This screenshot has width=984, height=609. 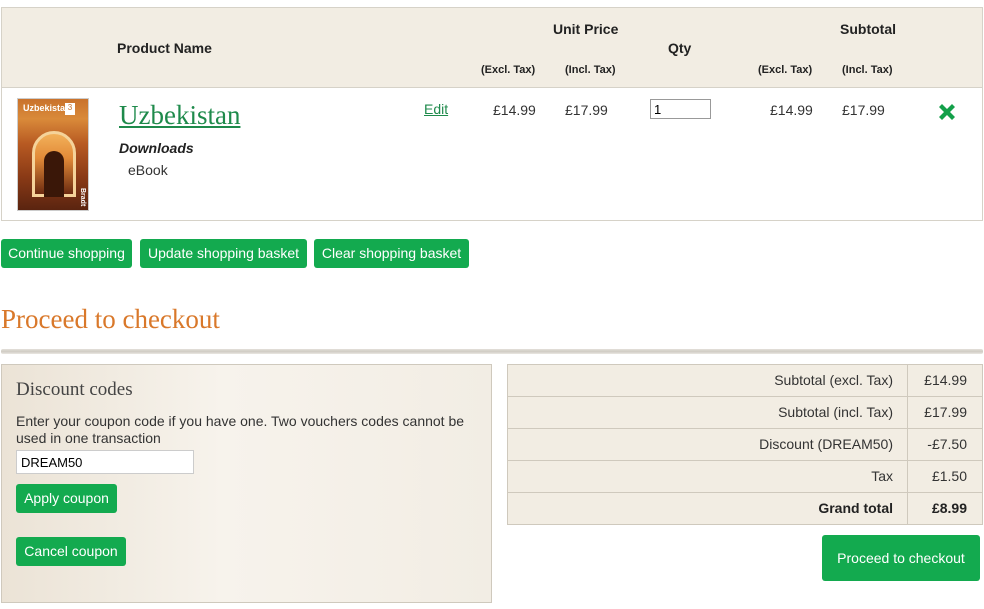 What do you see at coordinates (835, 412) in the screenshot?
I see `totals-label: Subtotal (incl. Tax)` at bounding box center [835, 412].